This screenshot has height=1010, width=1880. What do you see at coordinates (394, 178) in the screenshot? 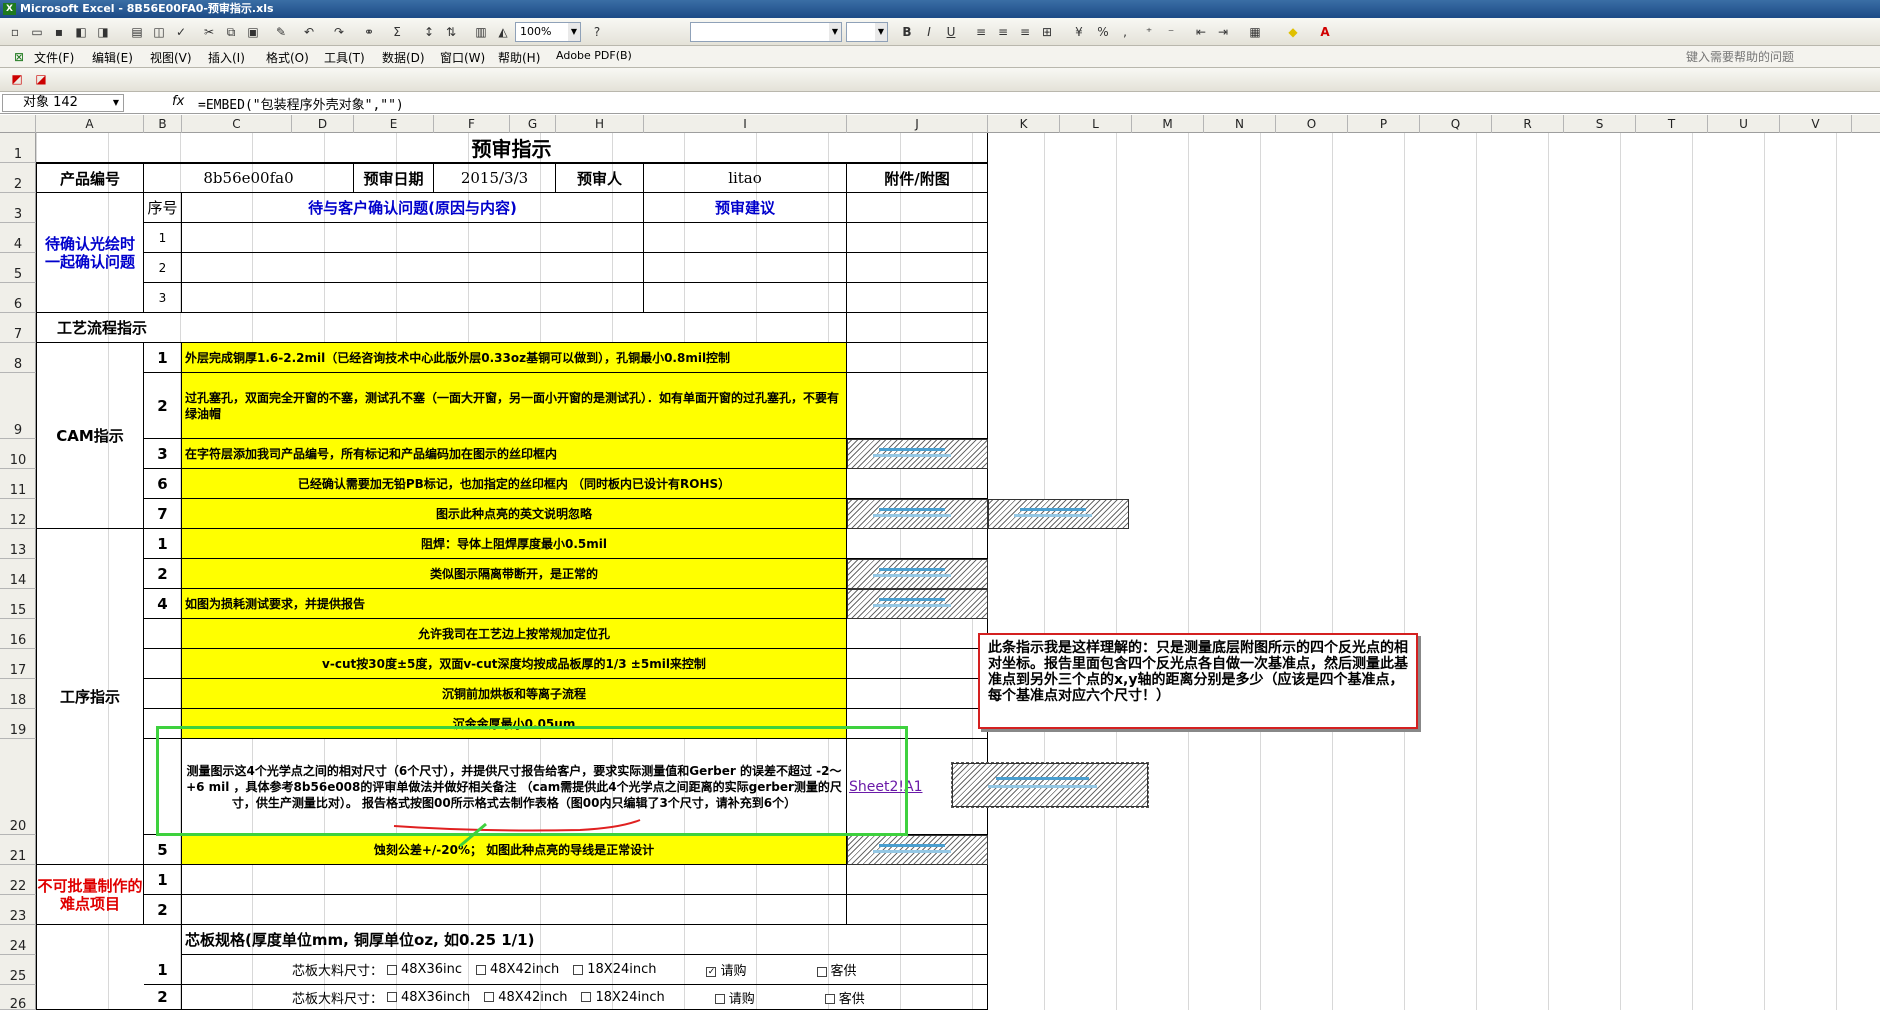
I see `review-date-label: 预审日期` at bounding box center [394, 178].